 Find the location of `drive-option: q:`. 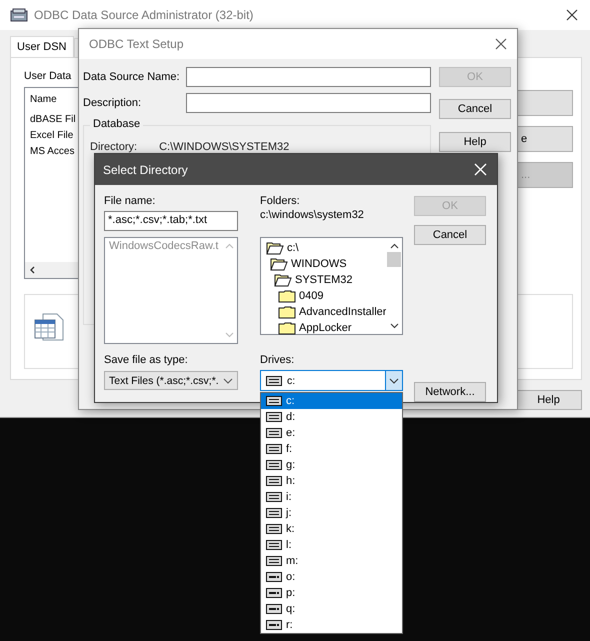

drive-option: q: is located at coordinates (331, 609).